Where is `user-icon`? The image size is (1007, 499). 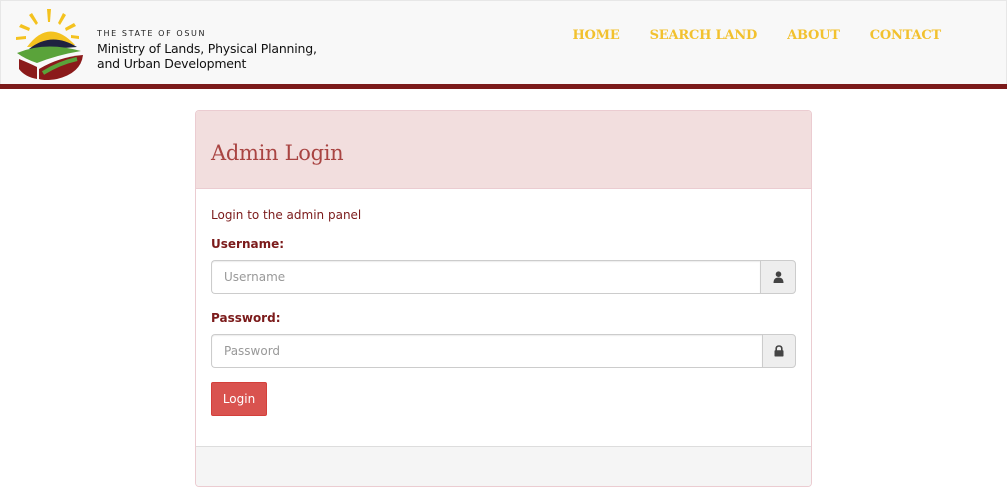
user-icon is located at coordinates (778, 277).